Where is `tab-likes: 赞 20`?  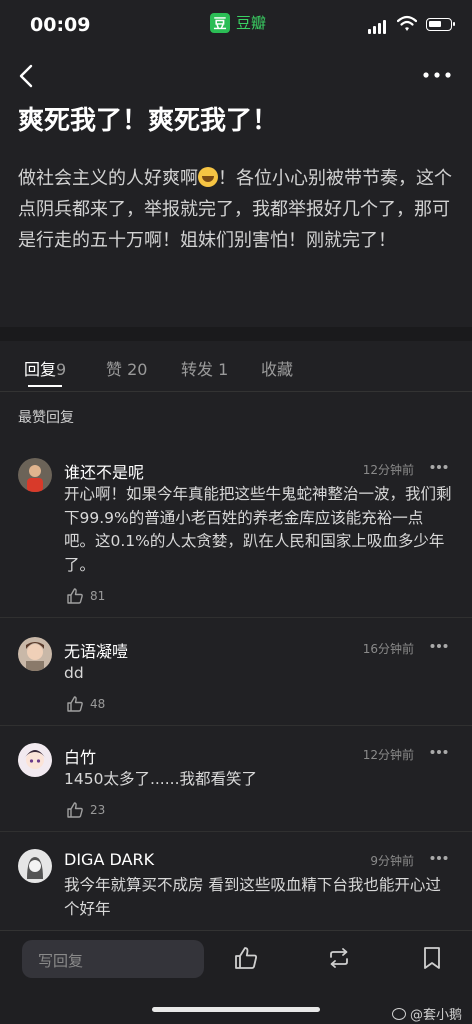
tab-likes: 赞 20 is located at coordinates (126, 368).